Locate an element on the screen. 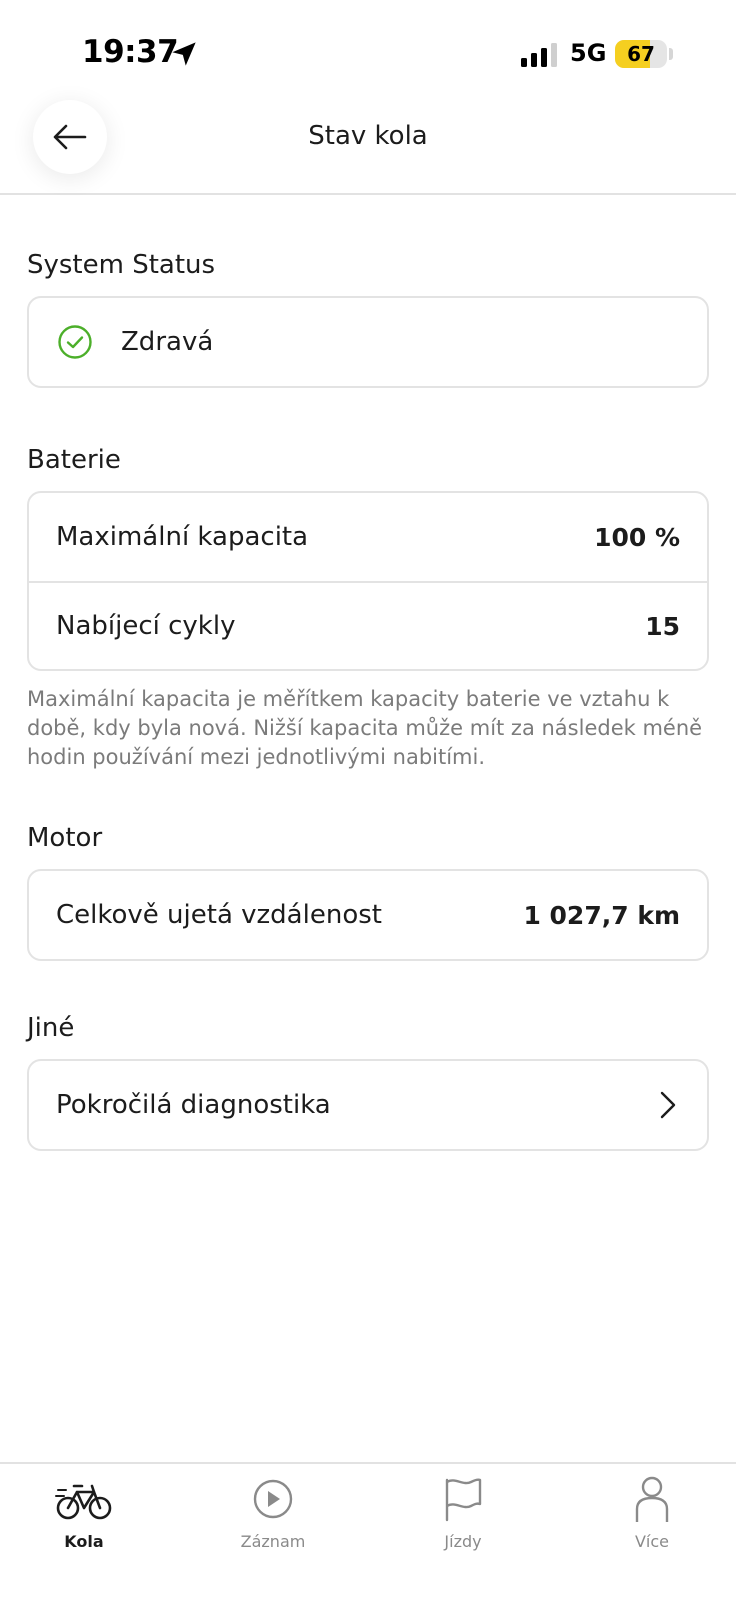 This screenshot has height=1600, width=736. other-card: Pokročilá diagnostika is located at coordinates (368, 1105).